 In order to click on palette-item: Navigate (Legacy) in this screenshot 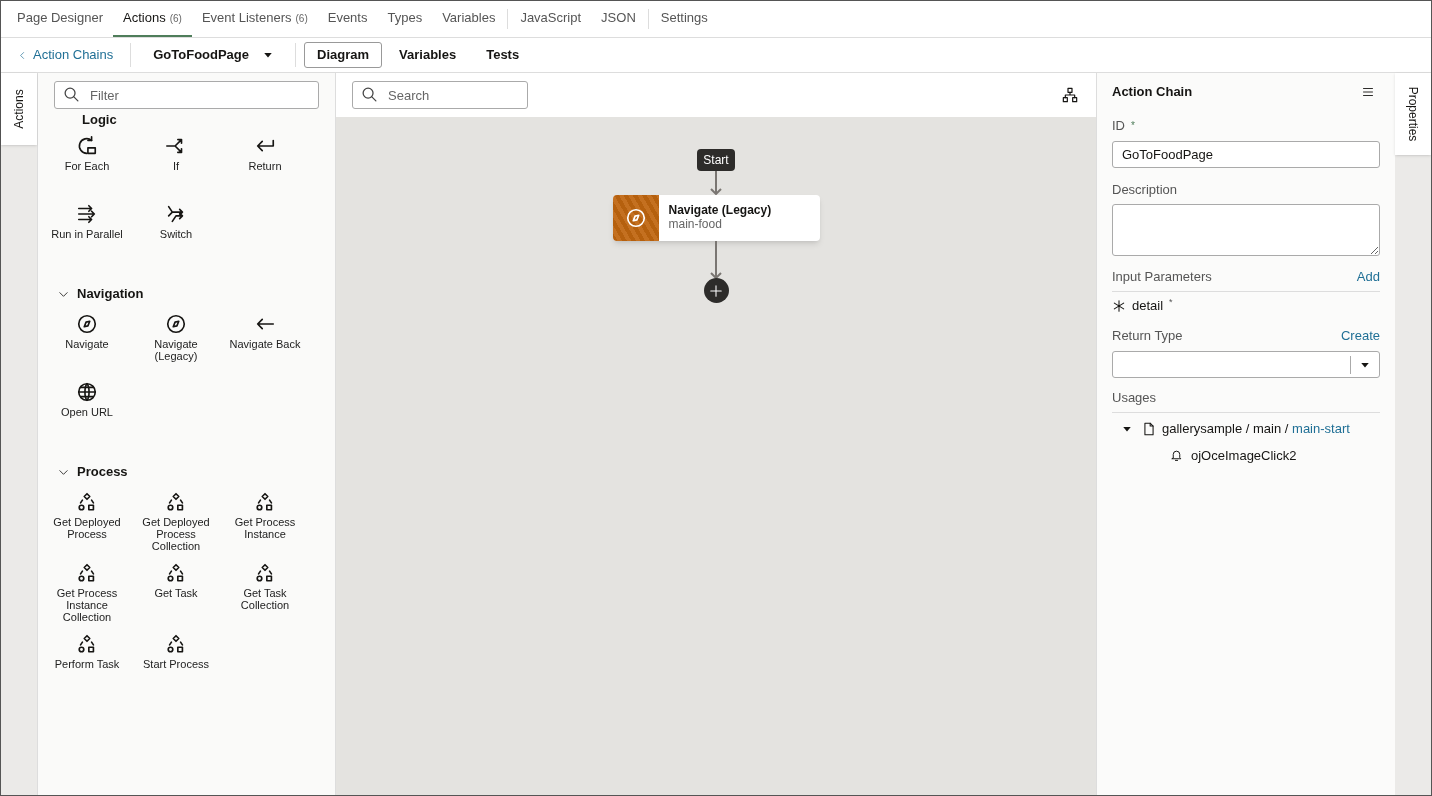, I will do `click(176, 342)`.